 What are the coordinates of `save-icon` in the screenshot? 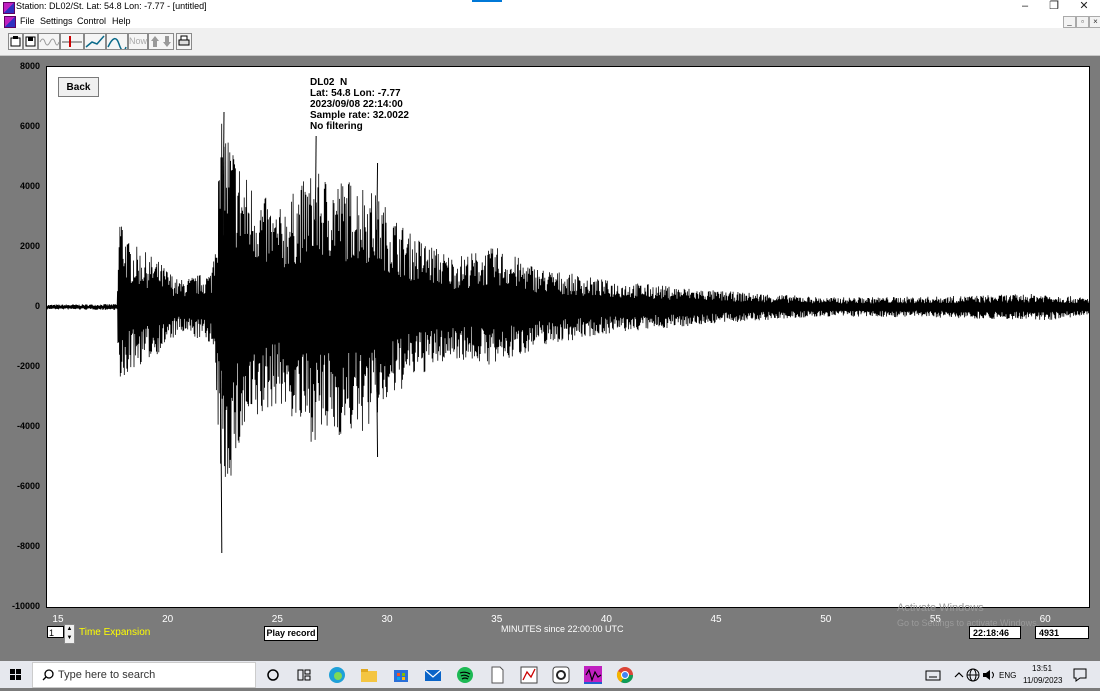 It's located at (30, 41).